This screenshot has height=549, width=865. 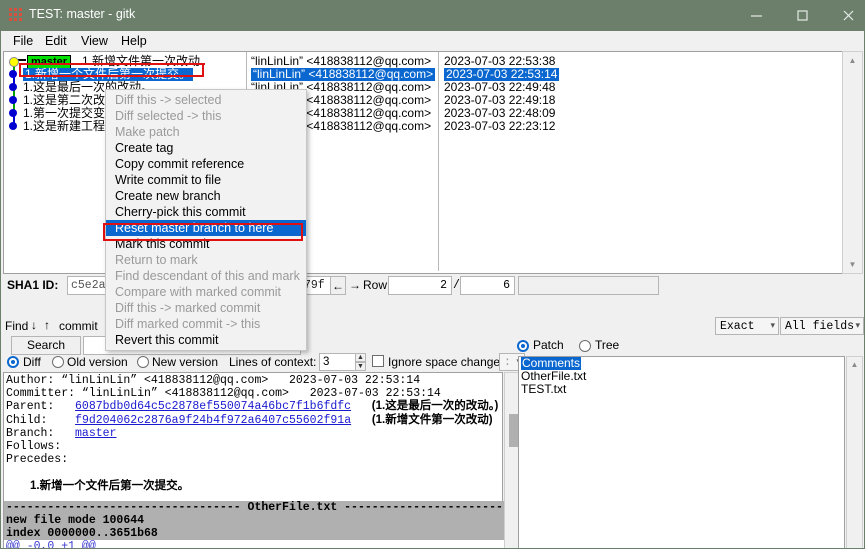 What do you see at coordinates (30, 433) in the screenshot?
I see `detail-branch-label: Branch:` at bounding box center [30, 433].